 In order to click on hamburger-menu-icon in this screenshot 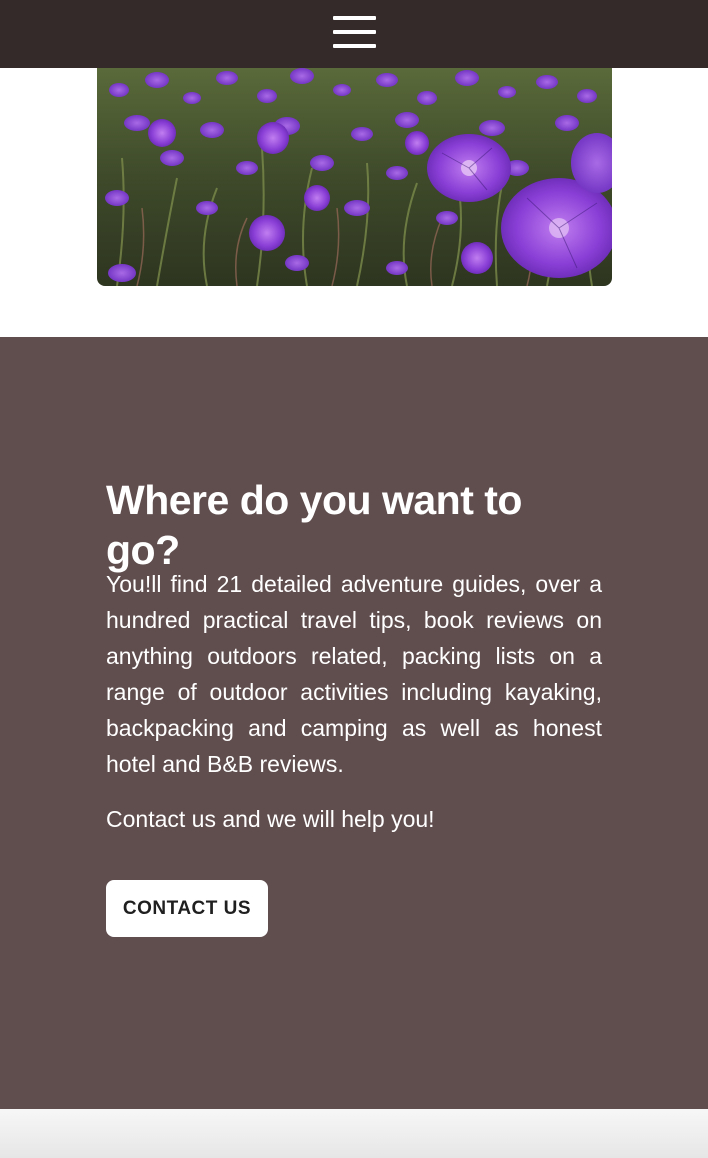, I will do `click(354, 33)`.